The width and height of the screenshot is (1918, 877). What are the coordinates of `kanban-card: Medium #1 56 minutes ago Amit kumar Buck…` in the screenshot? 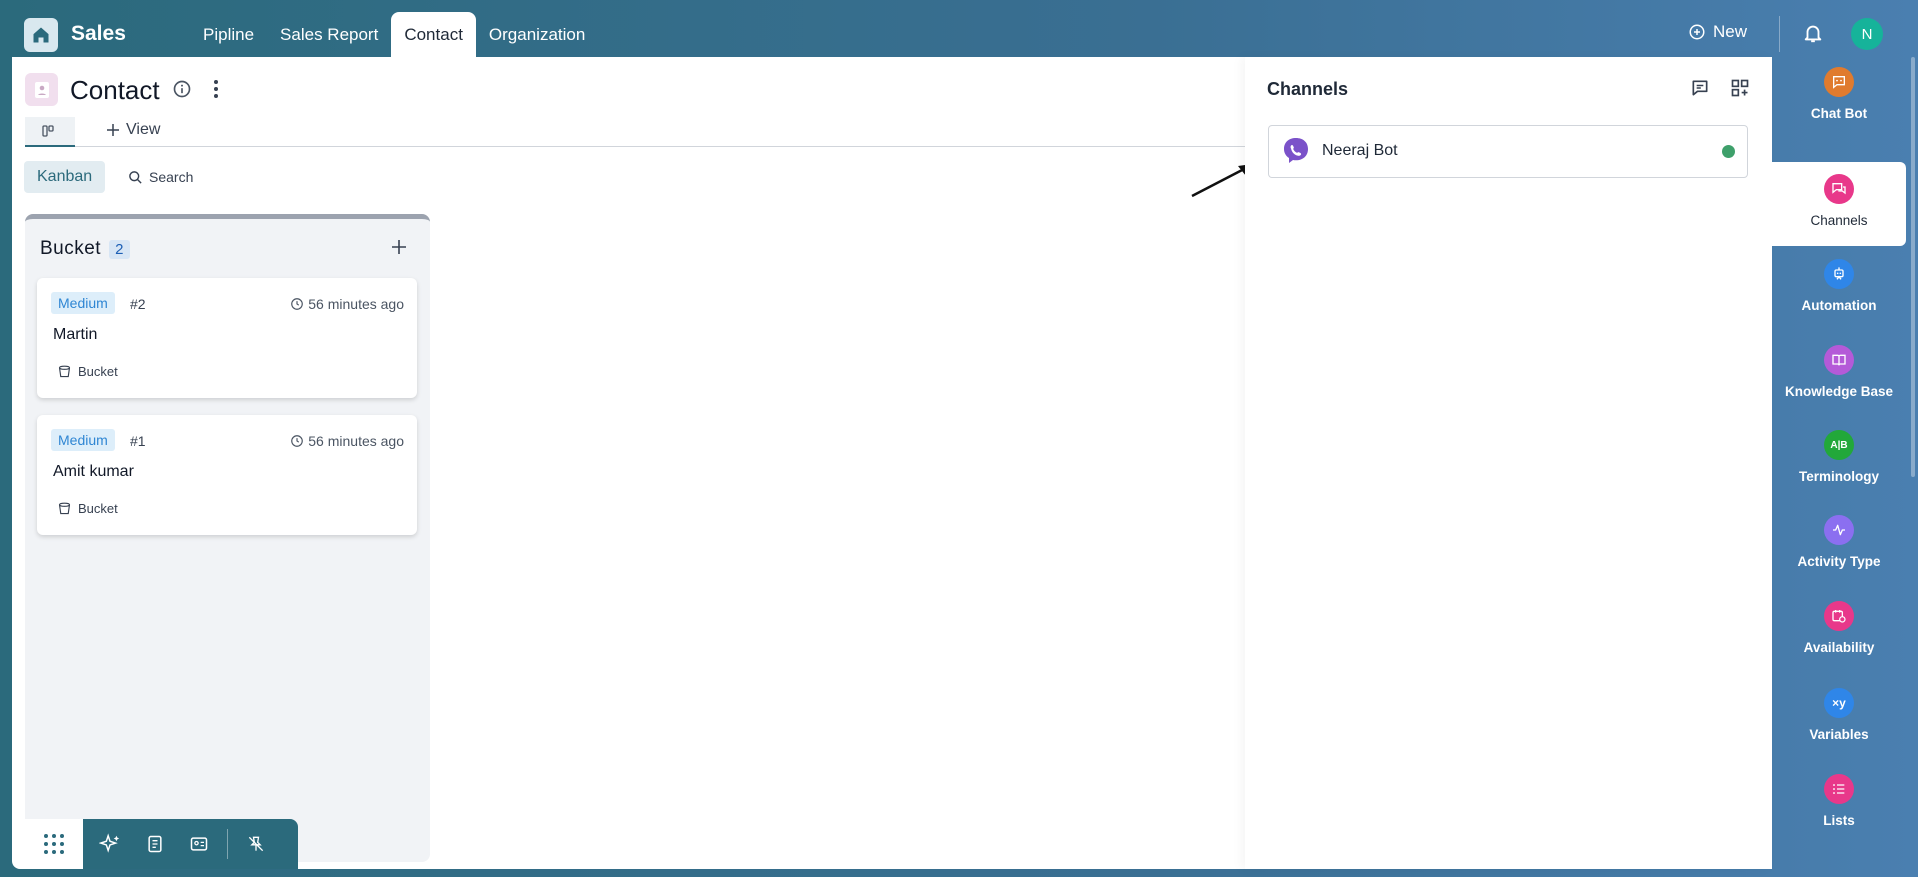 It's located at (227, 475).